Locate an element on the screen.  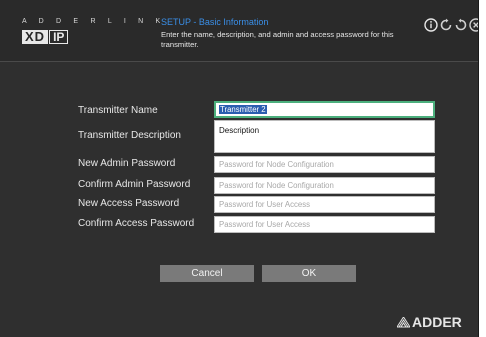
logo-badge: XD IP is located at coordinates (45, 37).